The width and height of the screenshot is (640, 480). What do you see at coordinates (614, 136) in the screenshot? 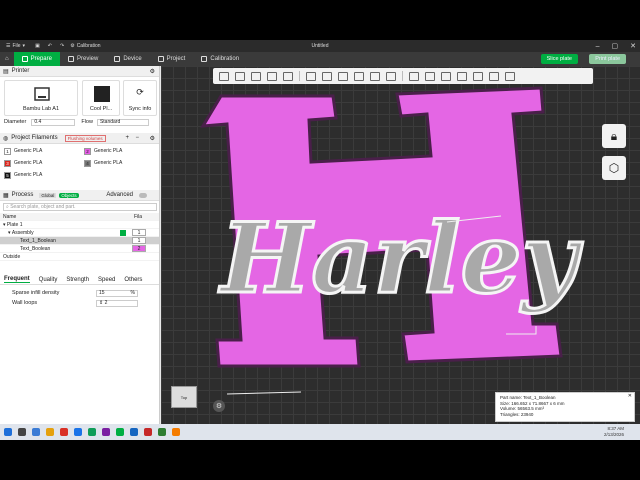
I see `lock-icon: 🔒︎` at bounding box center [614, 136].